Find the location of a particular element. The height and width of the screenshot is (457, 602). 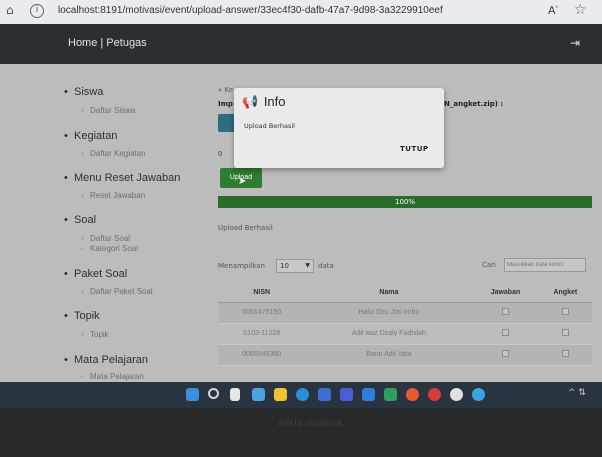

sidebar-group-menu-reset-jawaban: Menu Reset Jawaban is located at coordinates (122, 178).